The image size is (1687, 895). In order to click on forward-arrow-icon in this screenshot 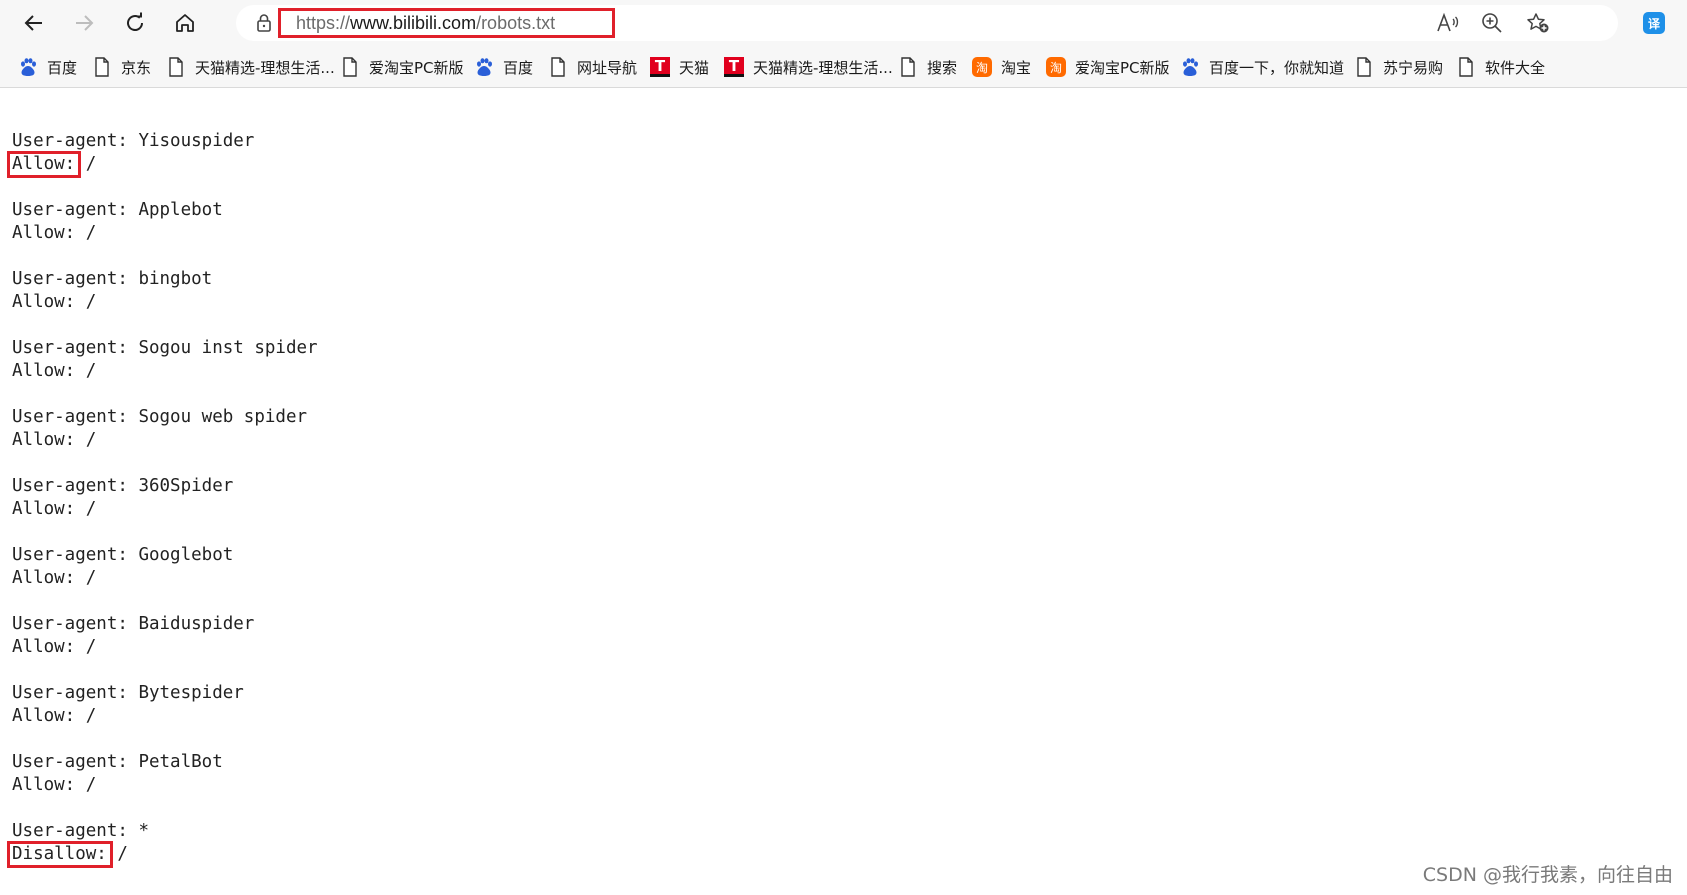, I will do `click(85, 23)`.